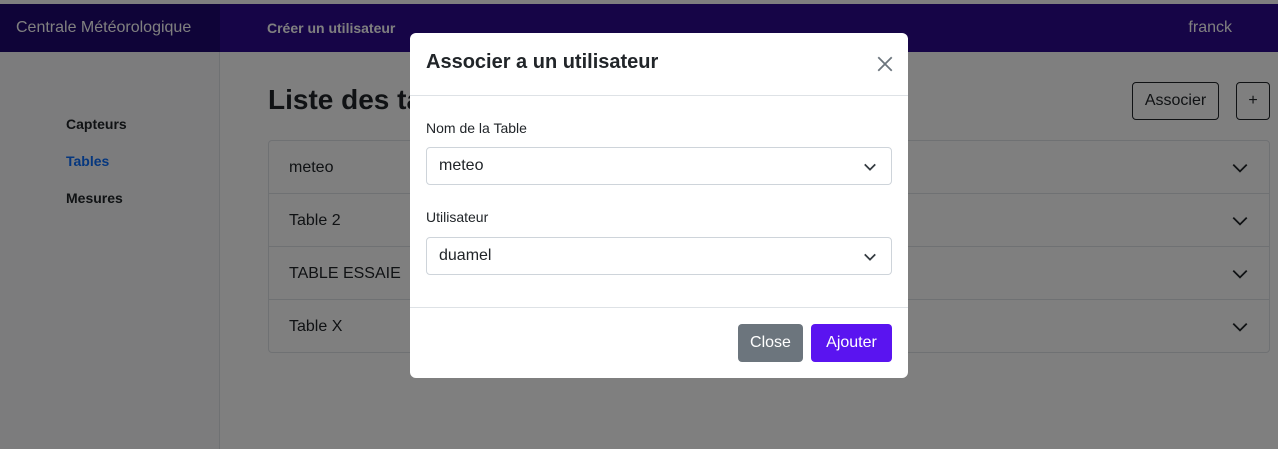 This screenshot has width=1278, height=449. I want to click on user-select-value: duamel, so click(465, 255).